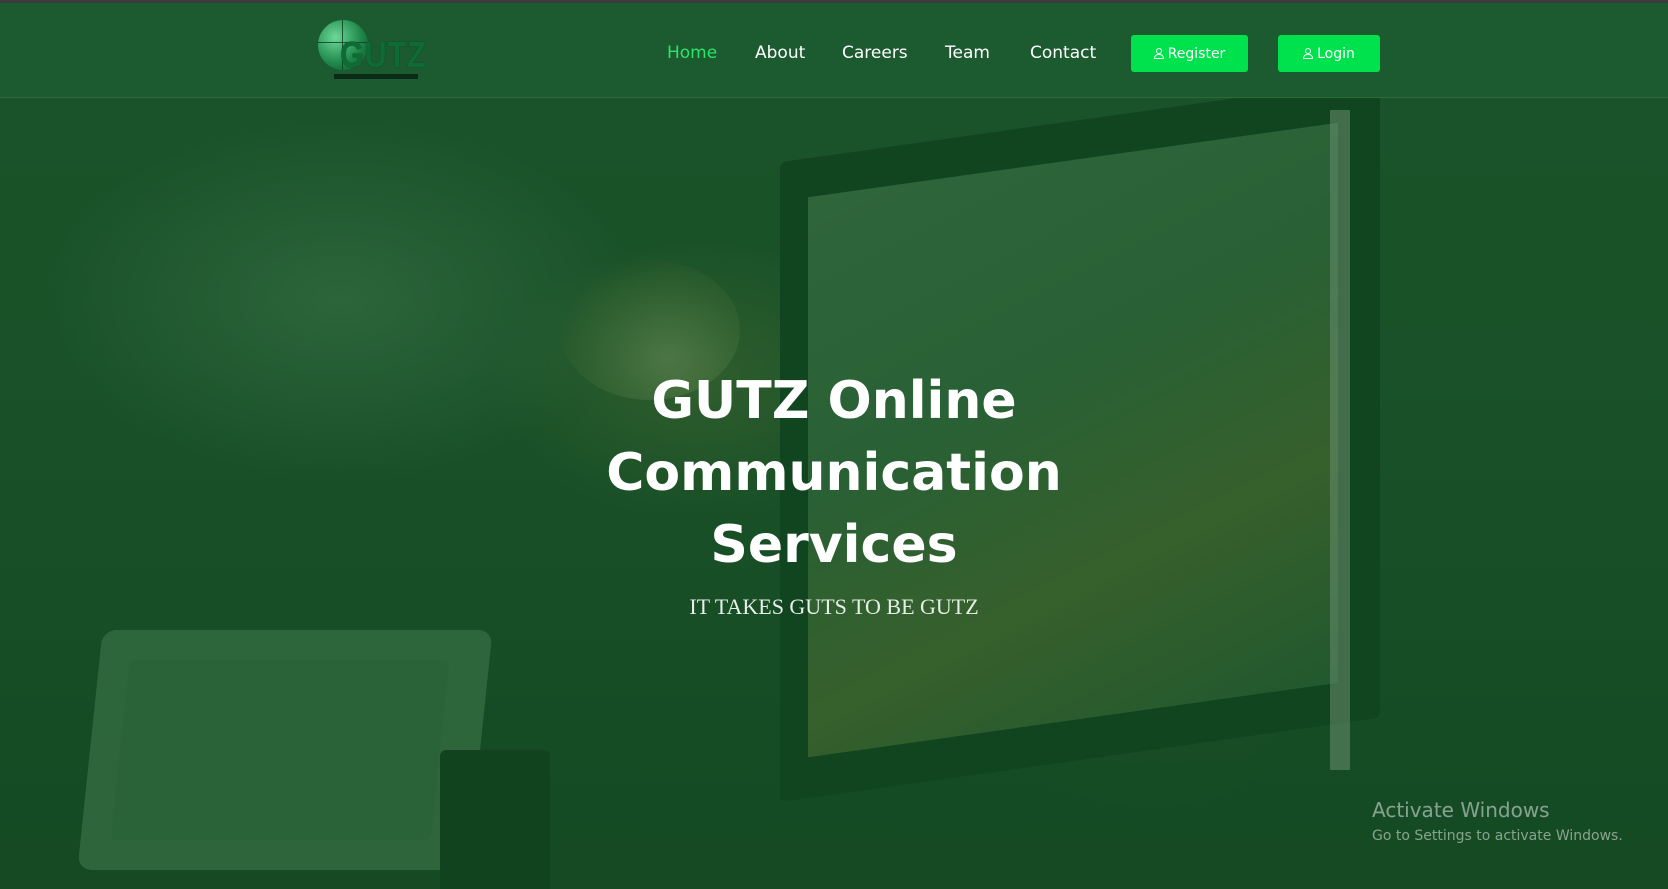 The image size is (1668, 889). What do you see at coordinates (1461, 810) in the screenshot?
I see `watermark-title: Activate Windows` at bounding box center [1461, 810].